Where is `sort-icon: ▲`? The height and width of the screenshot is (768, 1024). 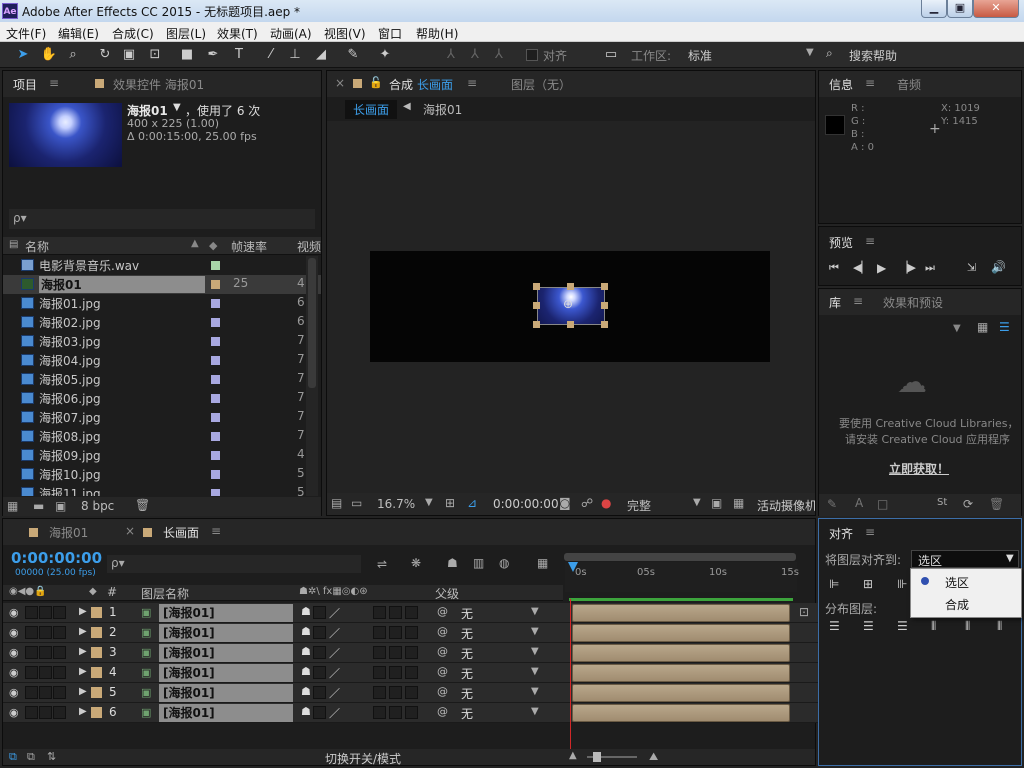 sort-icon: ▲ is located at coordinates (195, 243).